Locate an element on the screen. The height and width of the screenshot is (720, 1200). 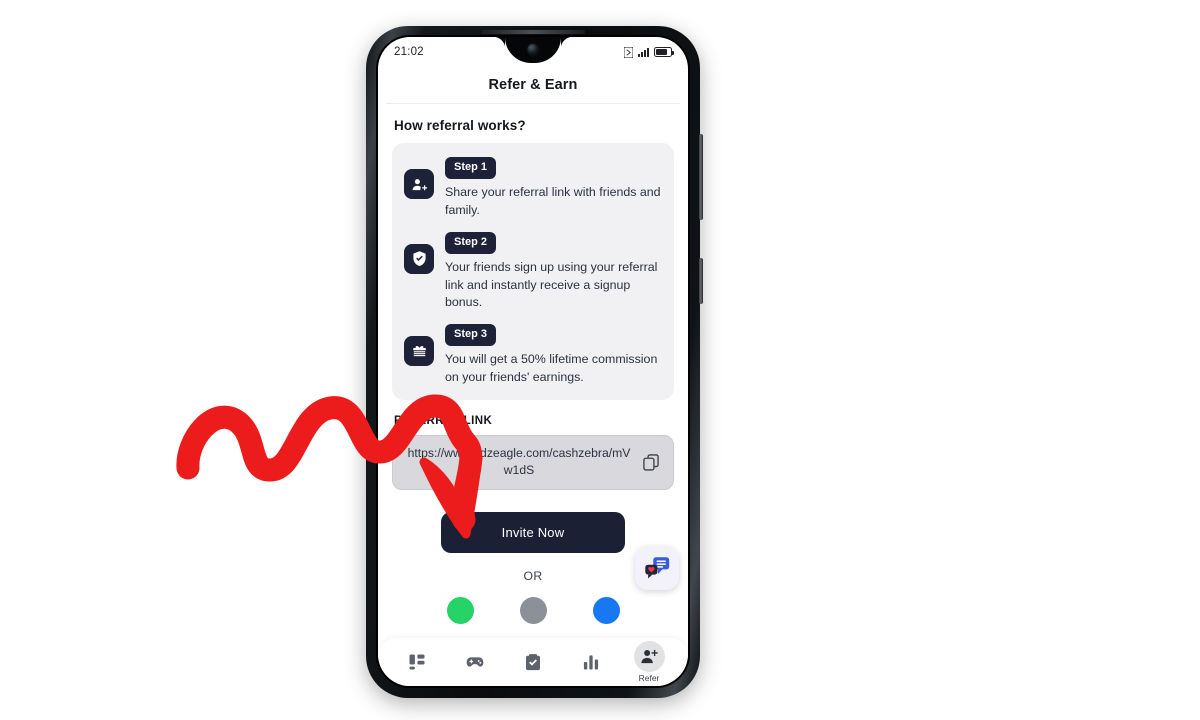
earpiece-speaker is located at coordinates (533, 32).